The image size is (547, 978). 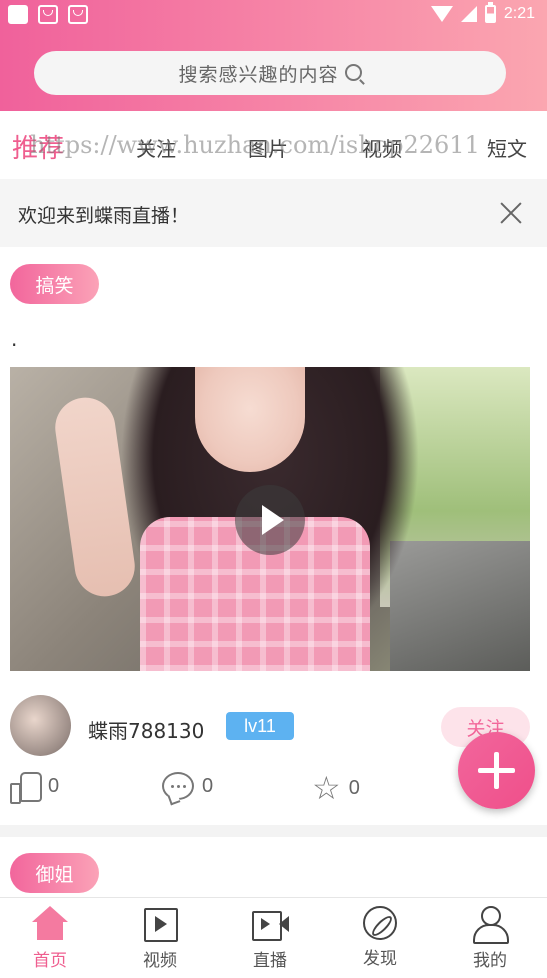 I want to click on favorite-action: ☆ 0, so click(x=336, y=788).